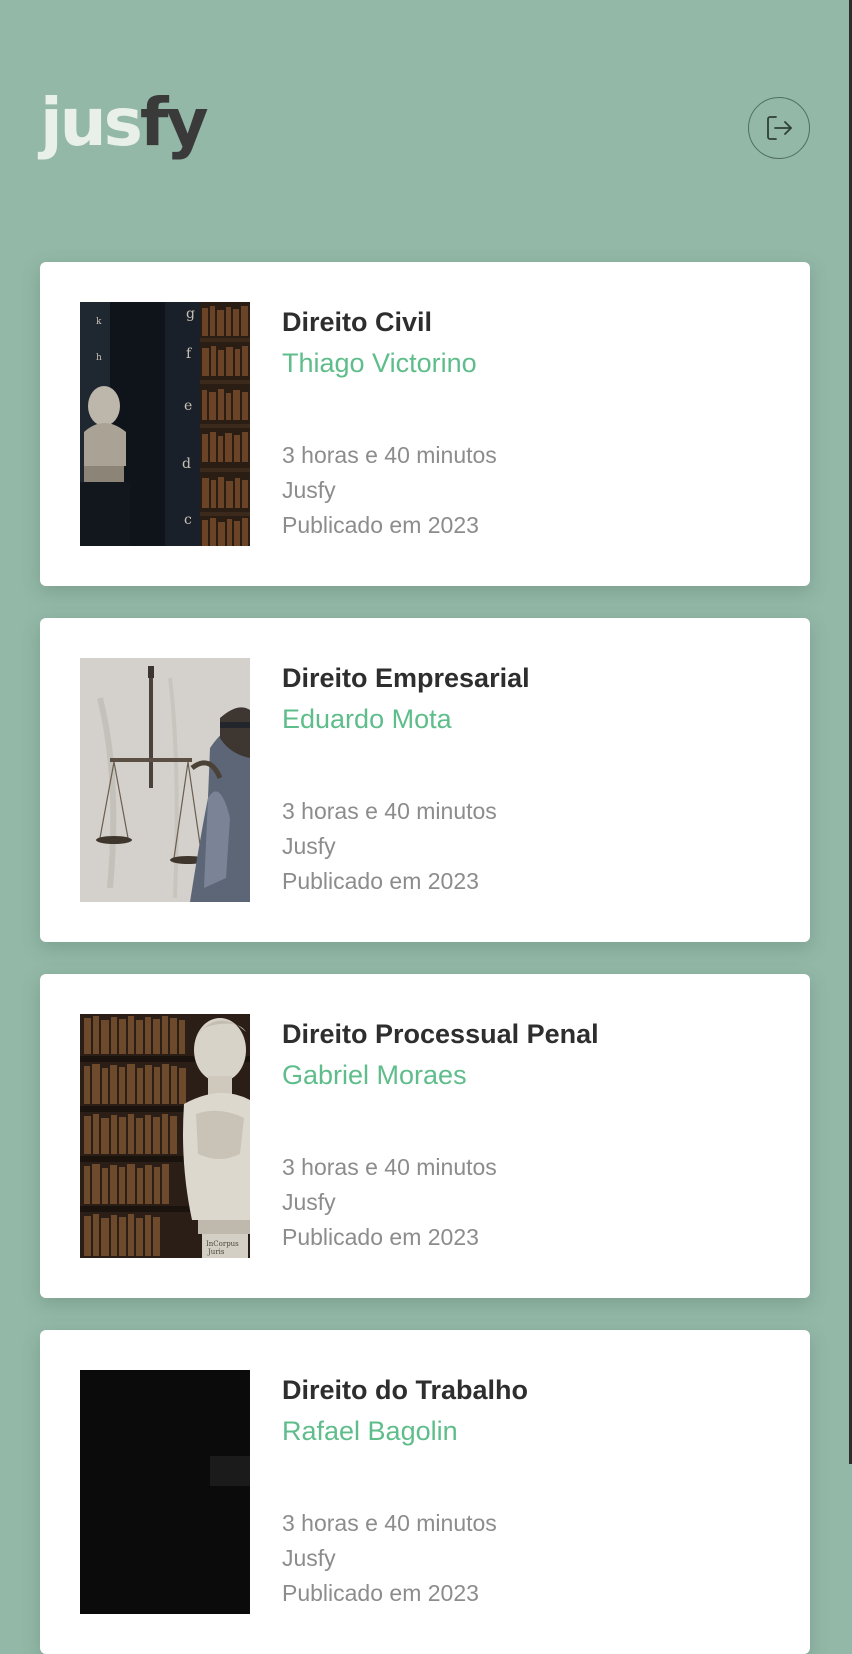 The width and height of the screenshot is (852, 1654). I want to click on lady-justice-image, so click(165, 780).